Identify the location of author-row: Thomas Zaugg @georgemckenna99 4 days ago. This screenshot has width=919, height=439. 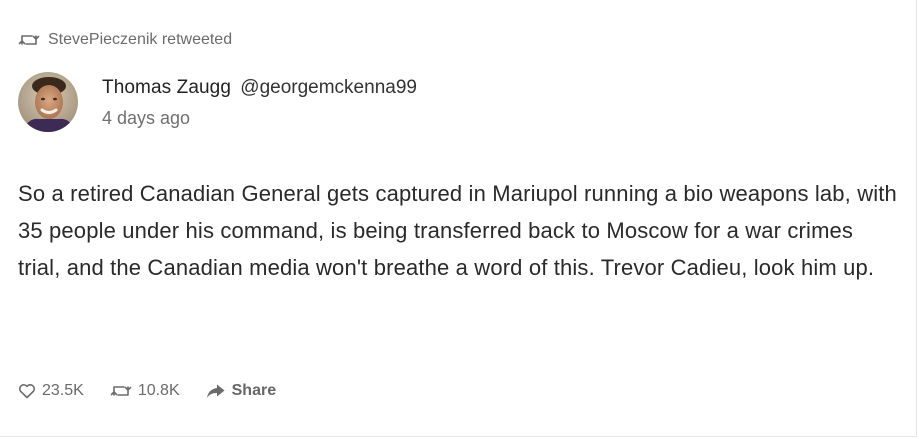
(217, 102).